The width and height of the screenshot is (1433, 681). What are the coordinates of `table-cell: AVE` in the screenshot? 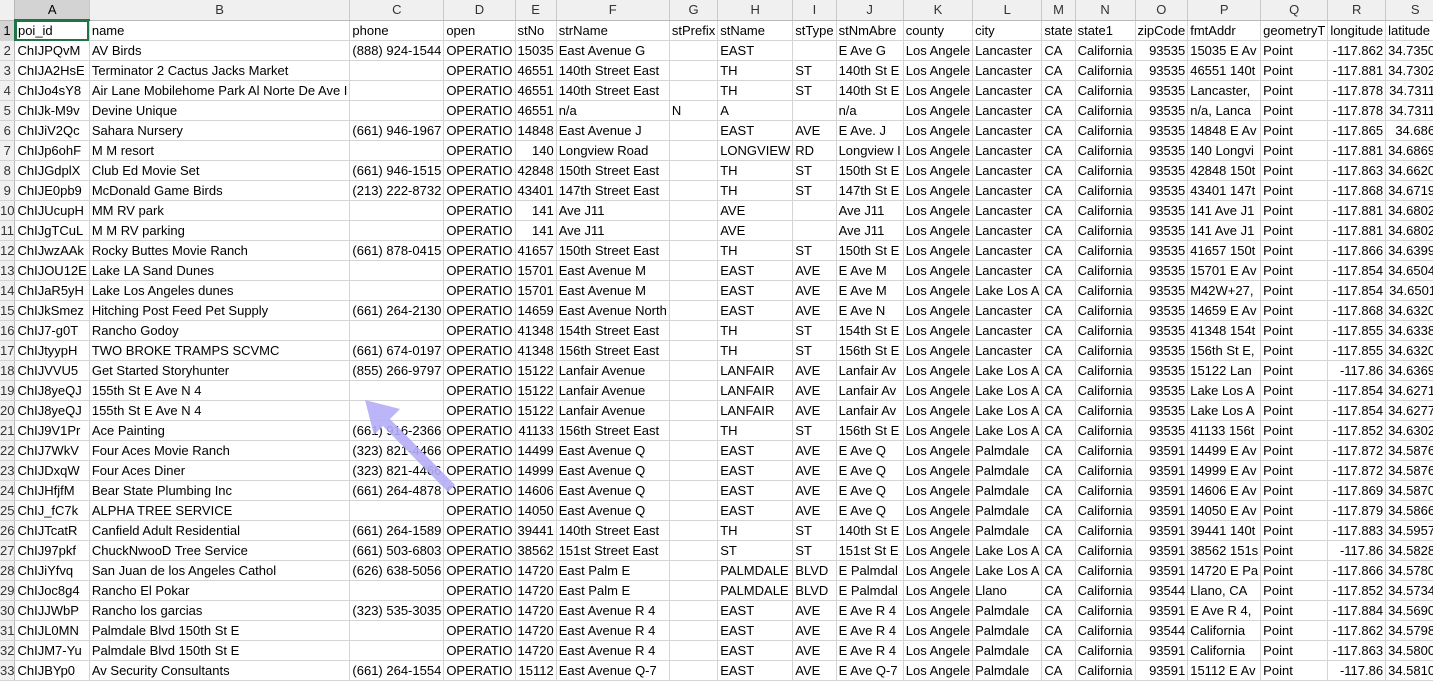 It's located at (814, 630).